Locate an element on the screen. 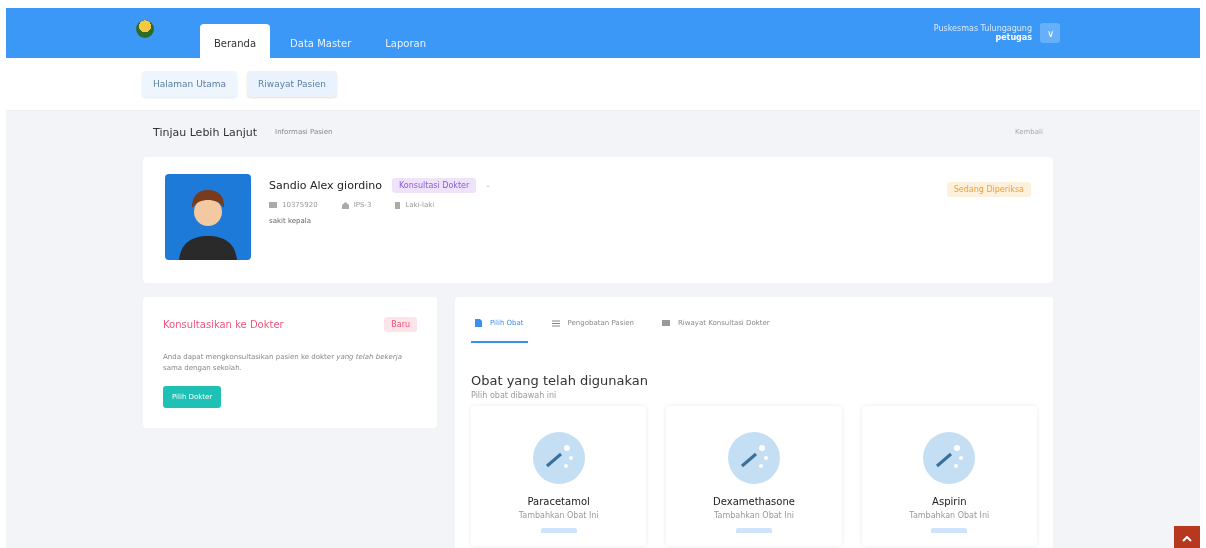  new-tag: Baru is located at coordinates (400, 324).